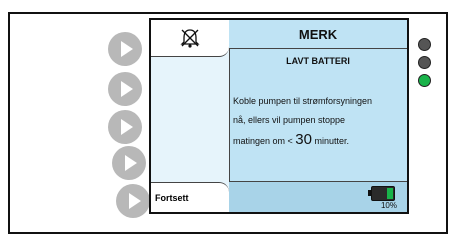 The height and width of the screenshot is (240, 453). I want to click on message-line-3: matingen om < 30 minutter., so click(317, 140).